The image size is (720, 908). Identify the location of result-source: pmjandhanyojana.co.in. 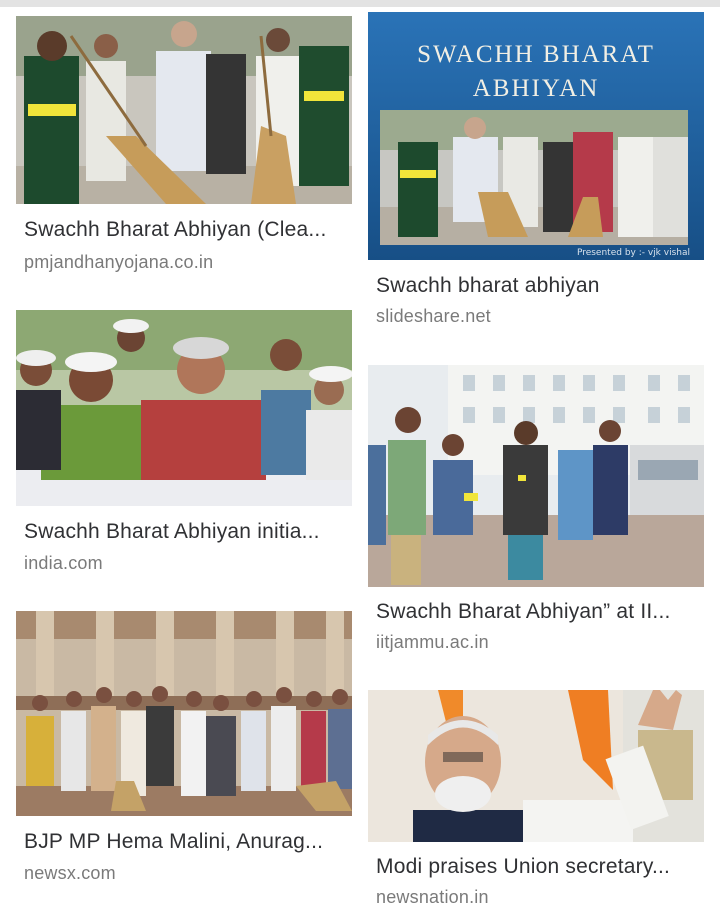
(185, 262).